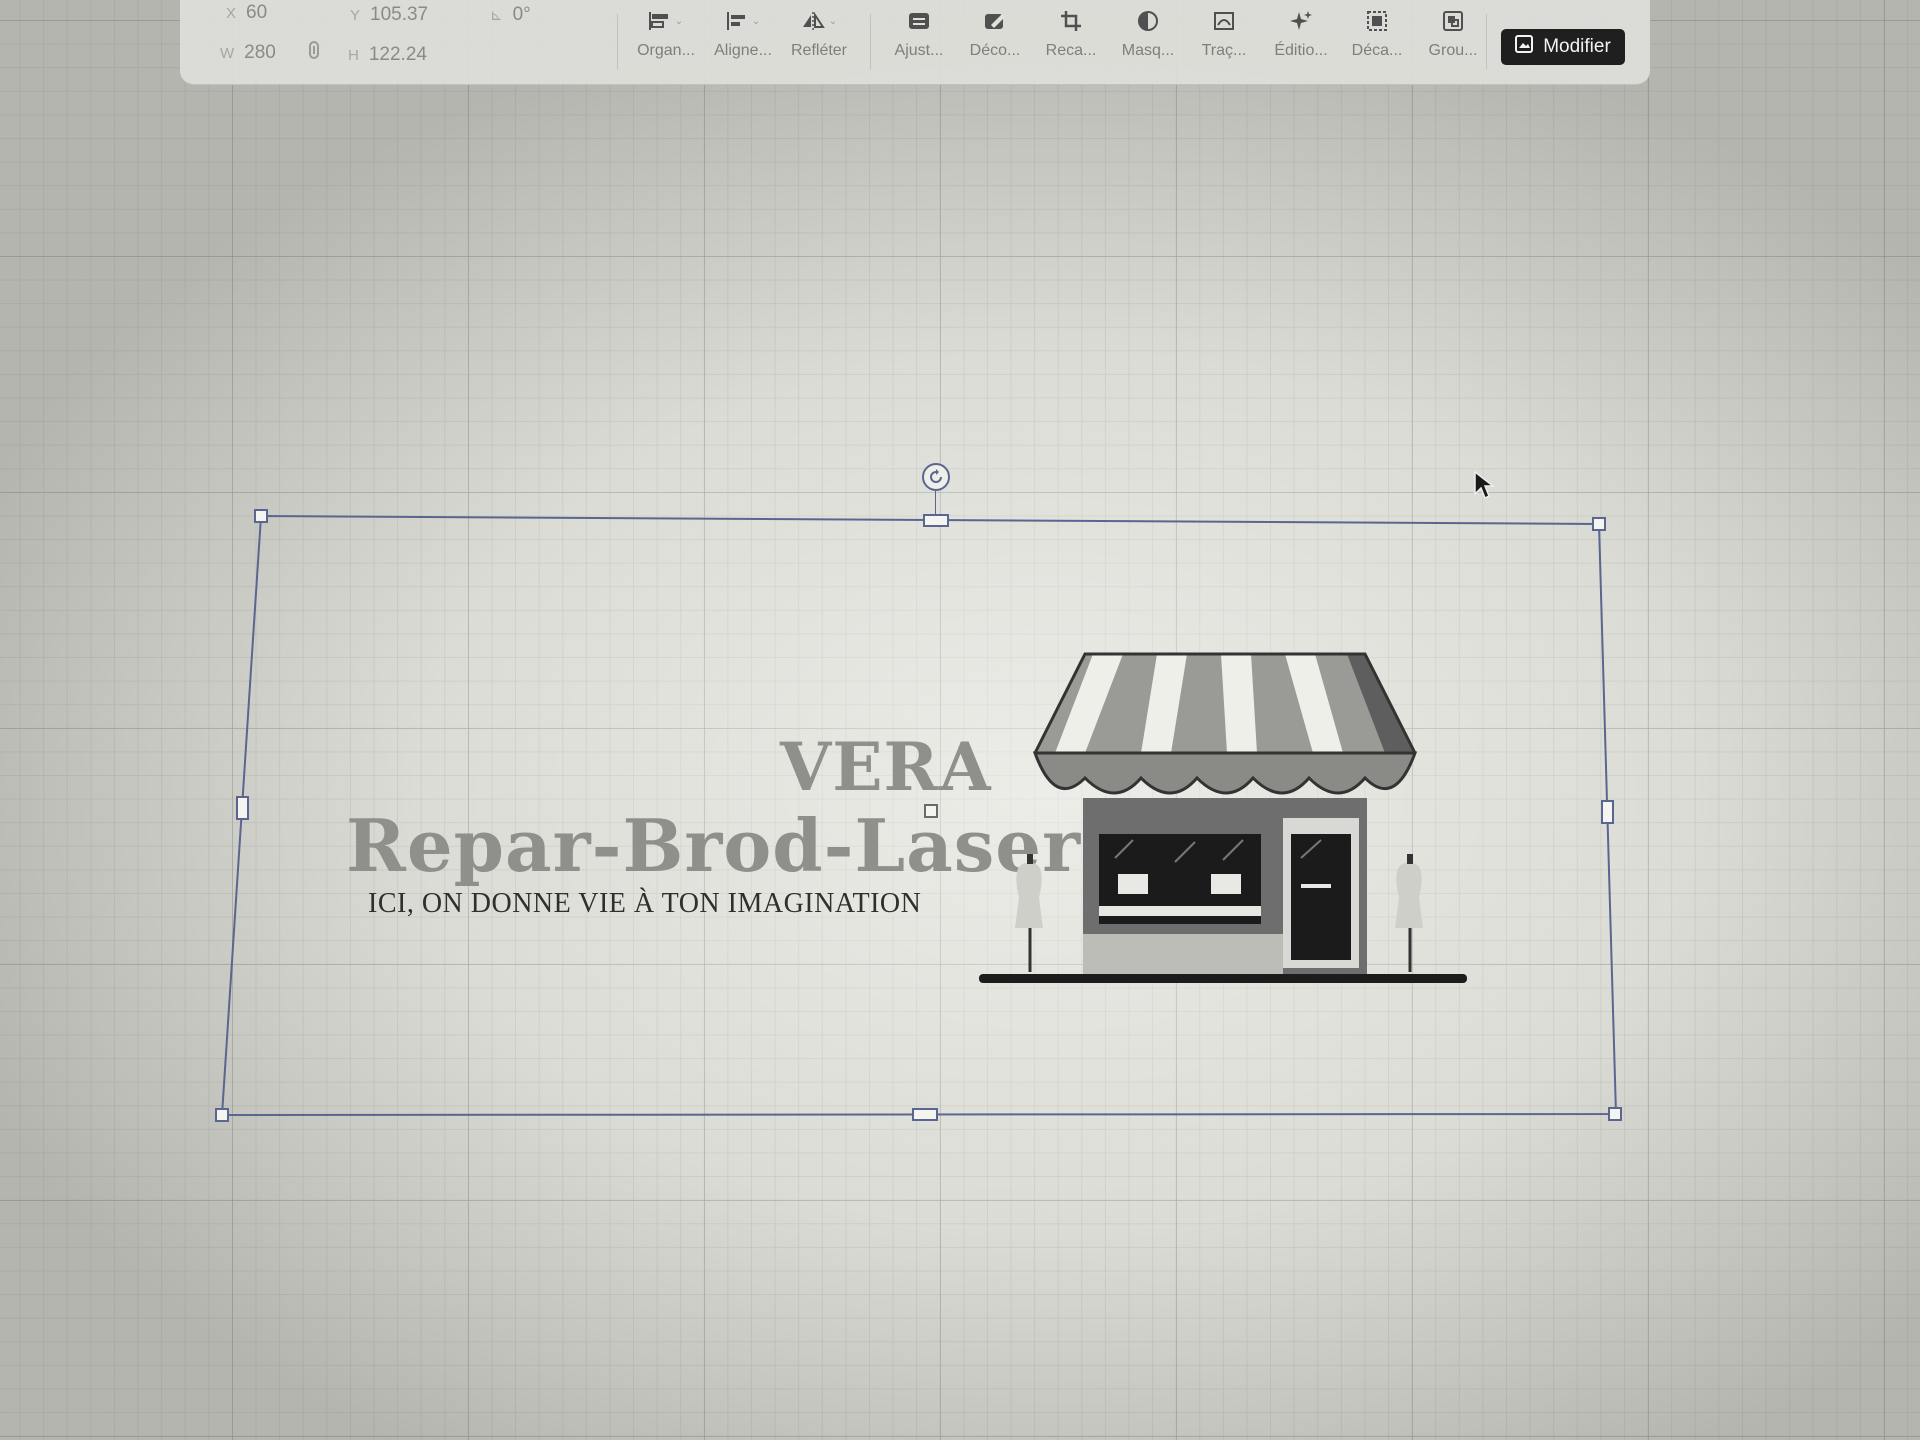 This screenshot has width=1920, height=1440. Describe the element at coordinates (1577, 46) in the screenshot. I see `modify-label: Modifier` at that location.